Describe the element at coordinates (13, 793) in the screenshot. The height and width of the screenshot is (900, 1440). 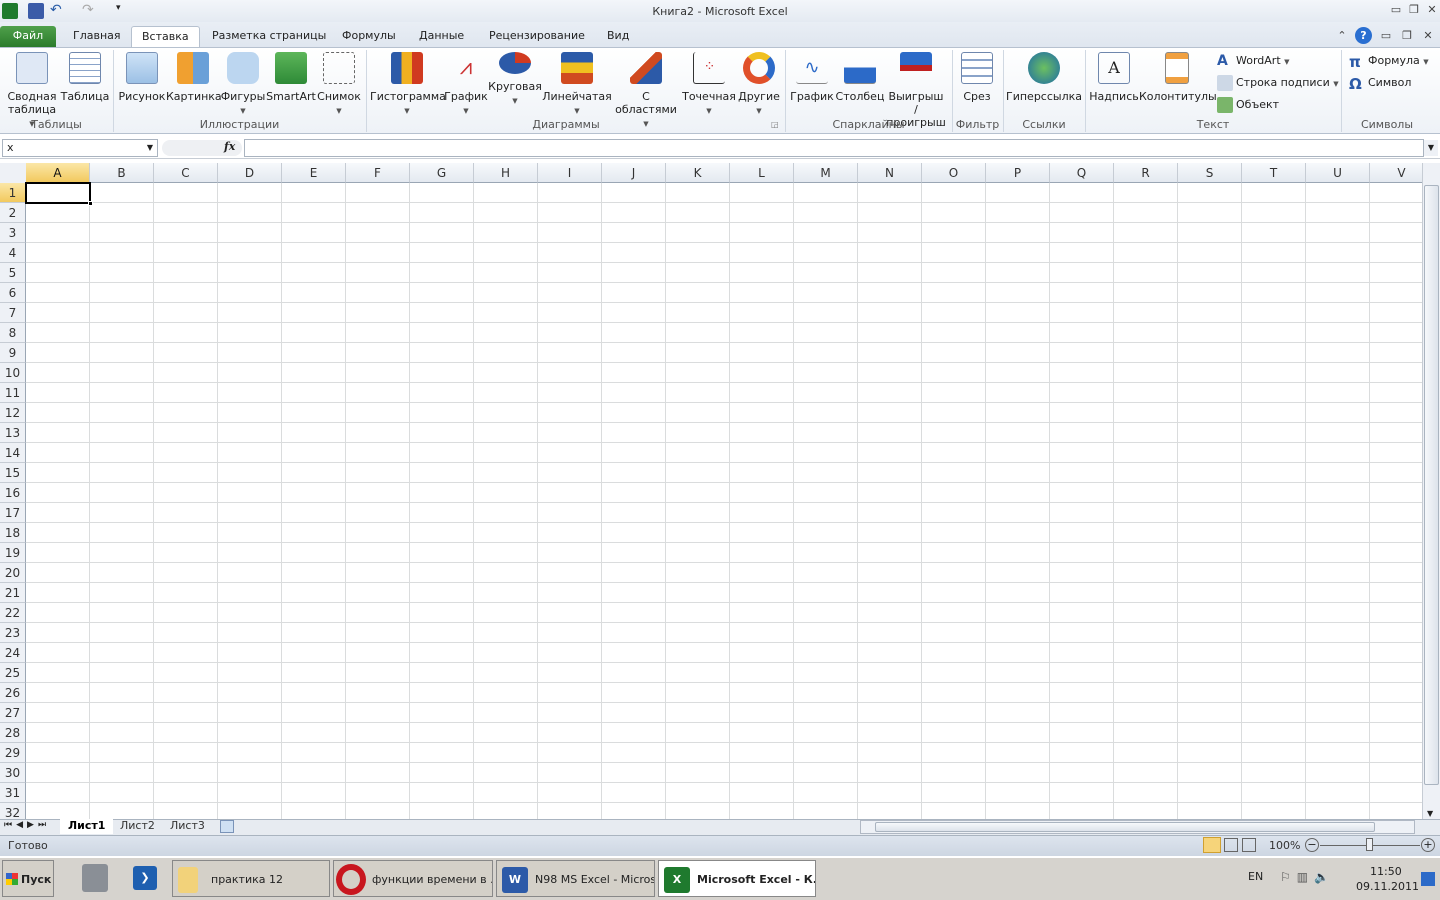
I see `row-header-31: 31` at that location.